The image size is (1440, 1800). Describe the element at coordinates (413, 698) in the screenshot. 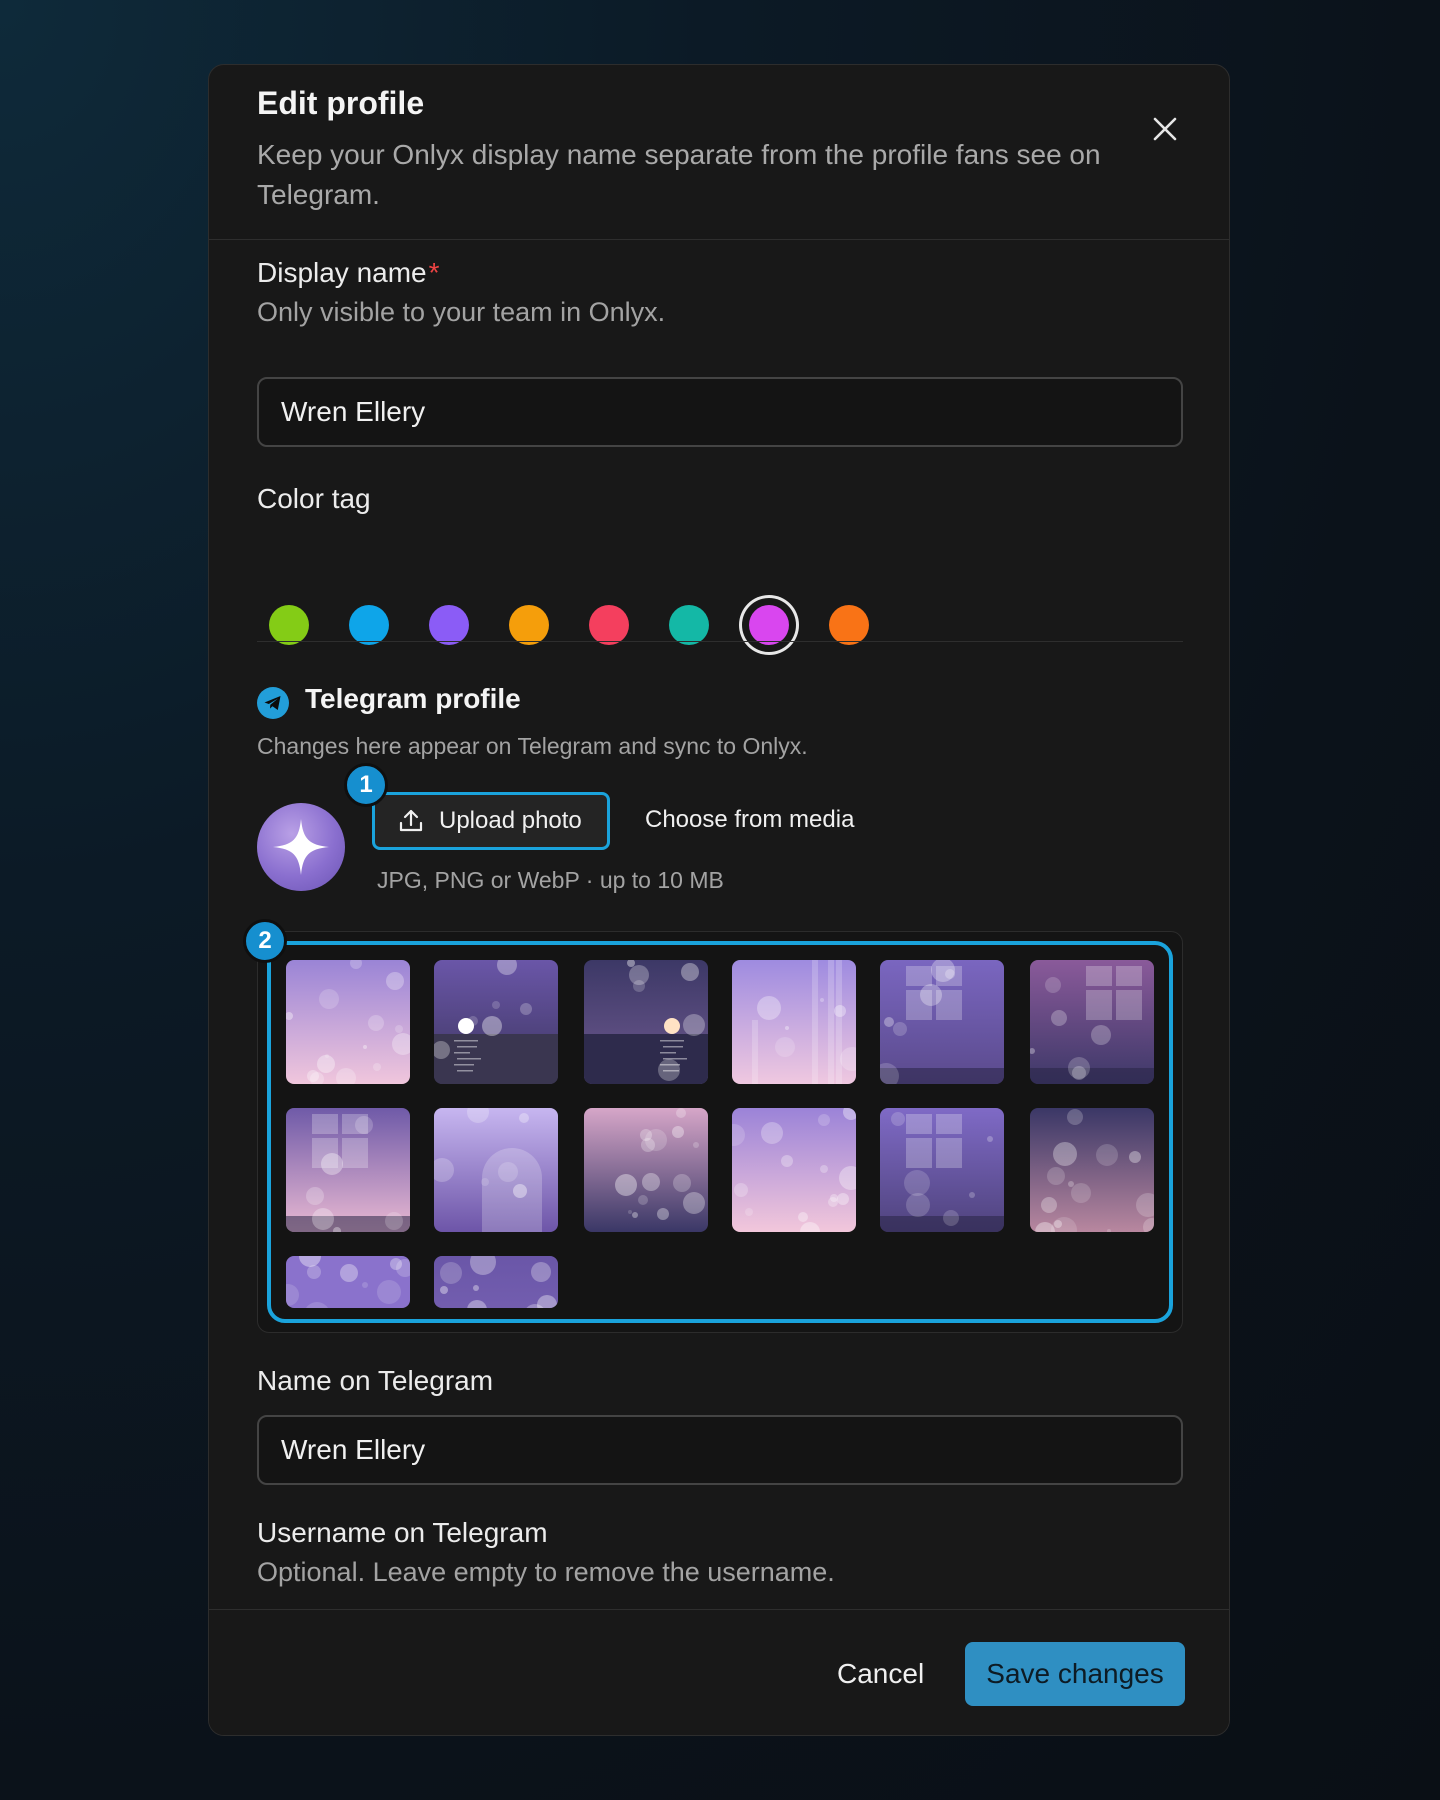

I see `telegram-profile-title: Telegram profile` at that location.